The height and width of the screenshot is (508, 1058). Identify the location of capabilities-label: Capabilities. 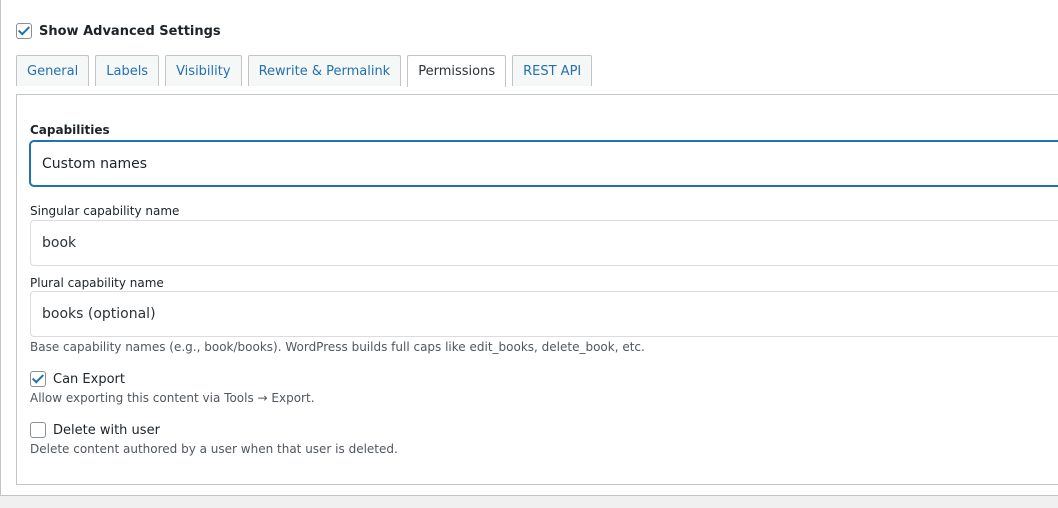
(70, 130).